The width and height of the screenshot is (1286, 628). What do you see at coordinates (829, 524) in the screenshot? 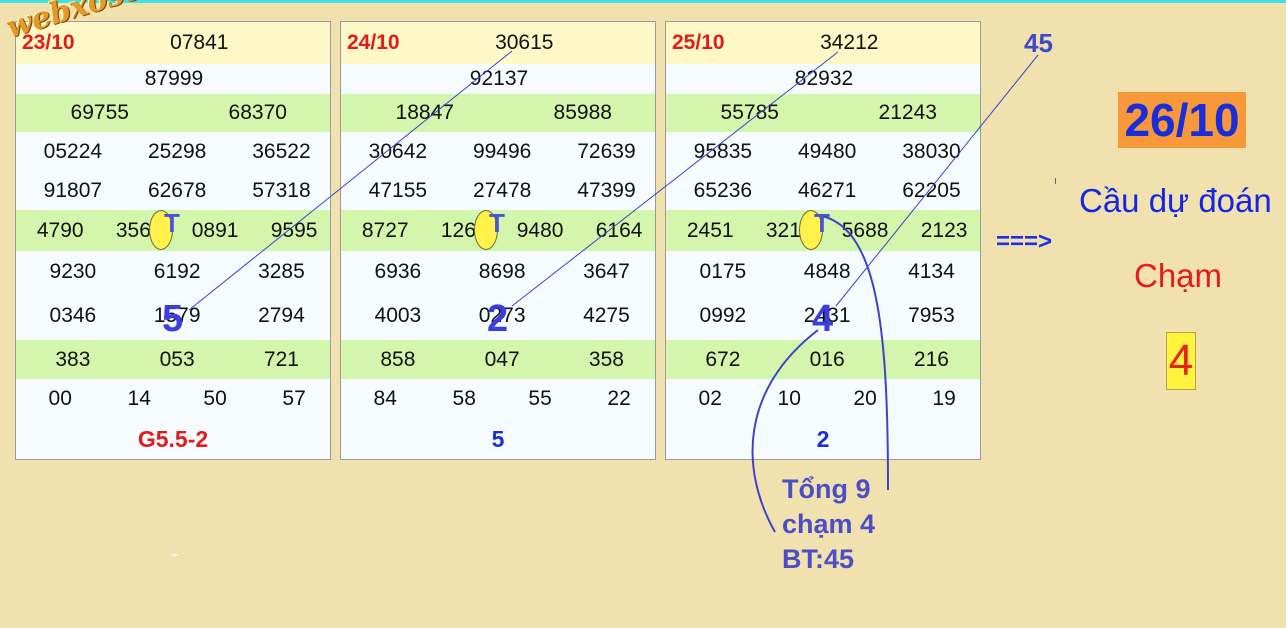
I see `note-cham: chạm 4` at bounding box center [829, 524].